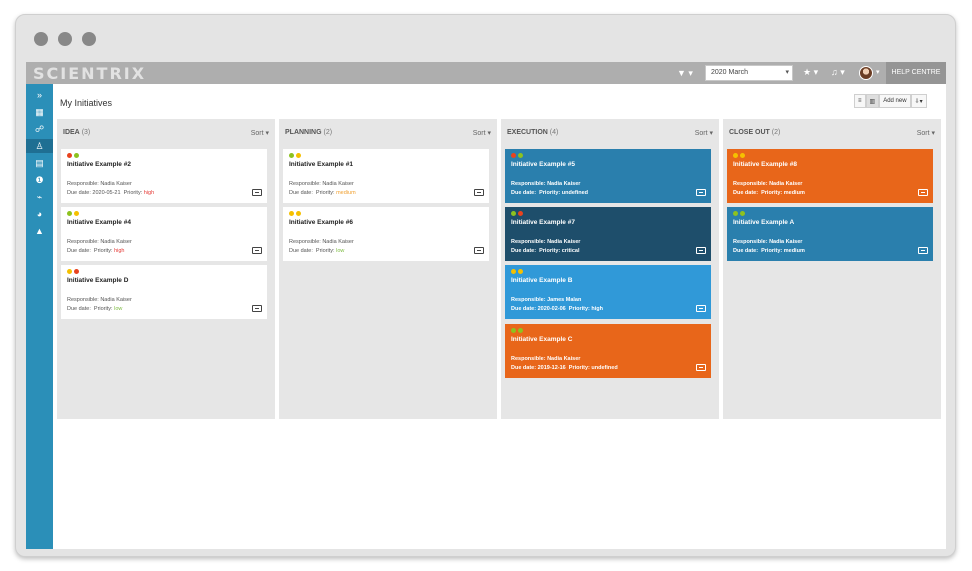 Image resolution: width=972 pixels, height=571 pixels. Describe the element at coordinates (866, 73) in the screenshot. I see `avatar` at that location.